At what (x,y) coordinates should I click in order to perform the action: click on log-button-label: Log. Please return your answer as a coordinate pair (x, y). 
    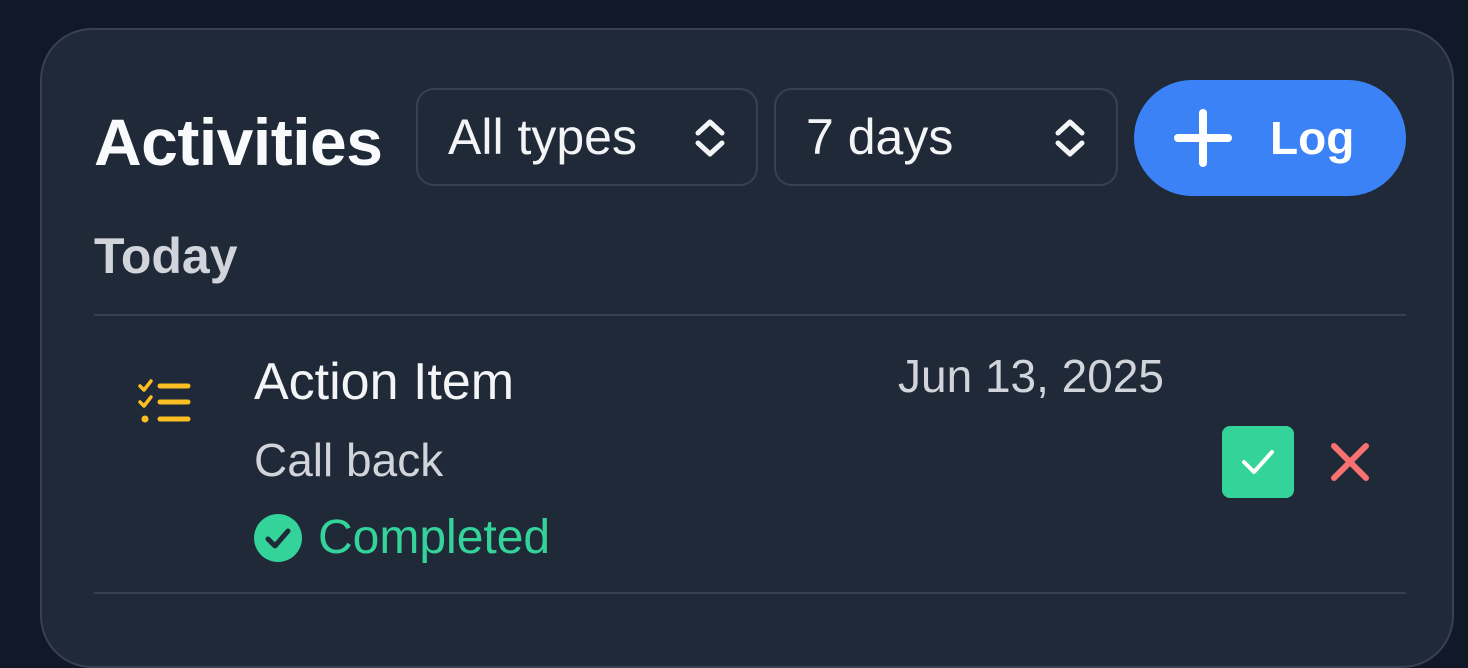
    Looking at the image, I should click on (1312, 138).